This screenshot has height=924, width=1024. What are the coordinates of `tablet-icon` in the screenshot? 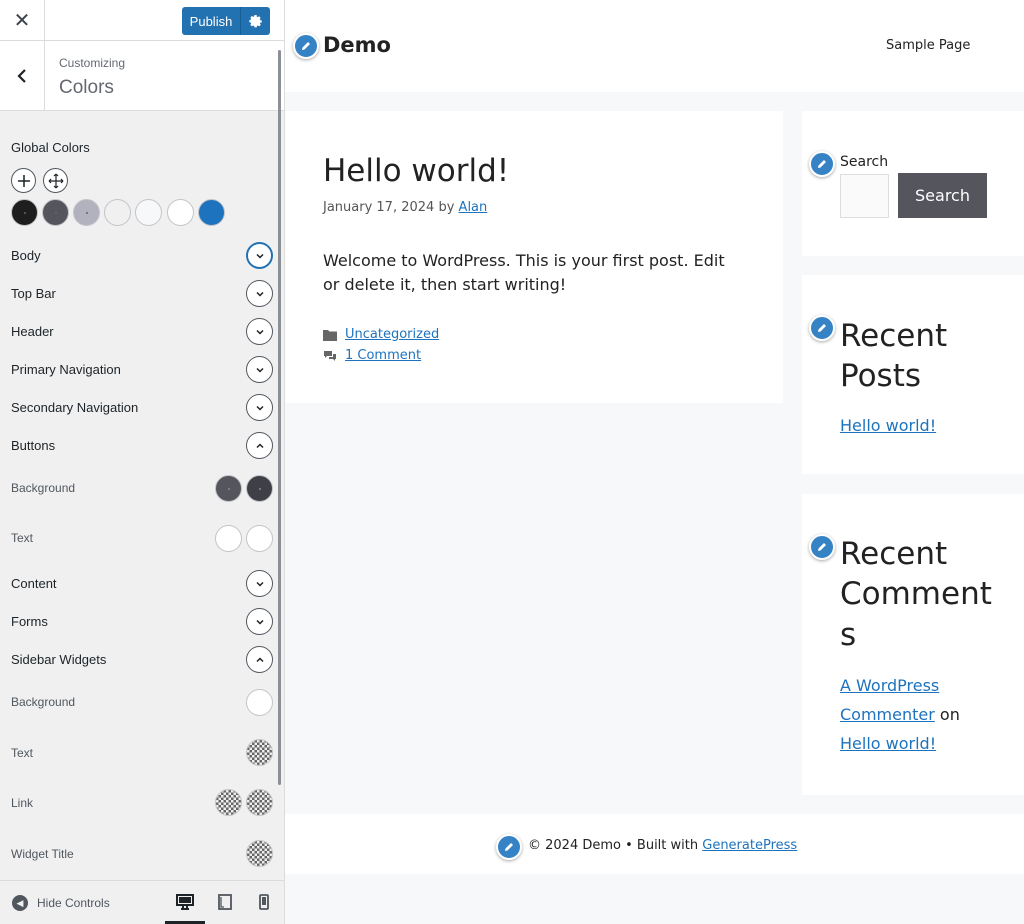 It's located at (225, 902).